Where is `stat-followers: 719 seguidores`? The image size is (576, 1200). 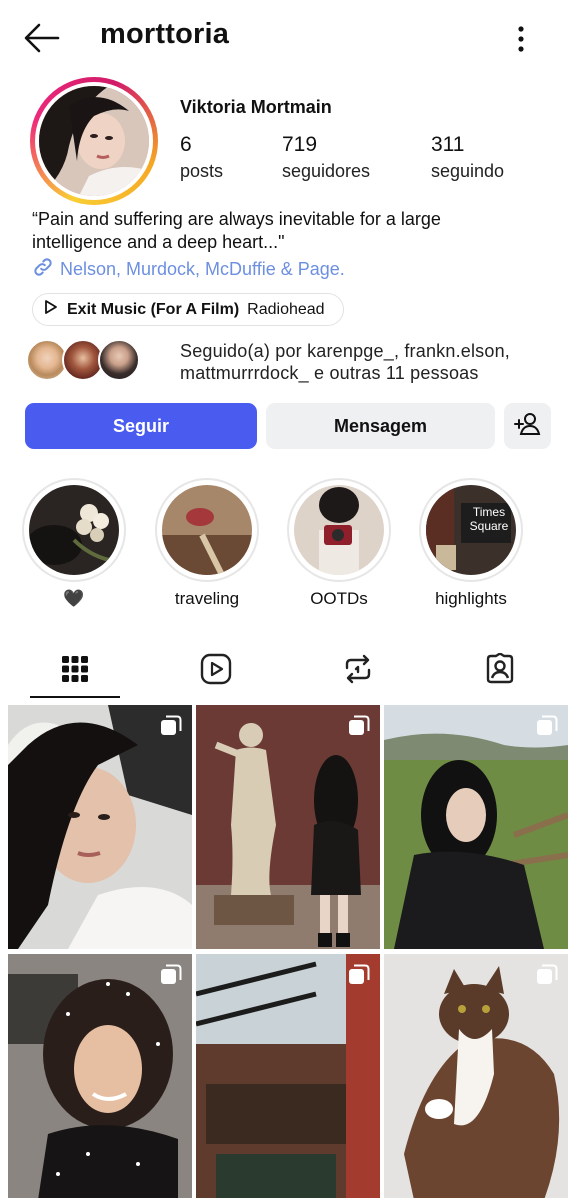 stat-followers: 719 seguidores is located at coordinates (326, 157).